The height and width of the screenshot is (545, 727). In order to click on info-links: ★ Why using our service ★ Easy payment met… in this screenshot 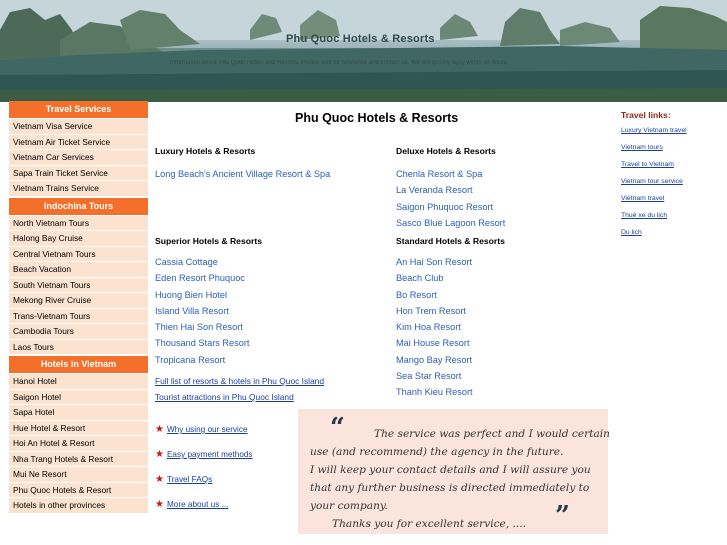, I will do `click(225, 474)`.